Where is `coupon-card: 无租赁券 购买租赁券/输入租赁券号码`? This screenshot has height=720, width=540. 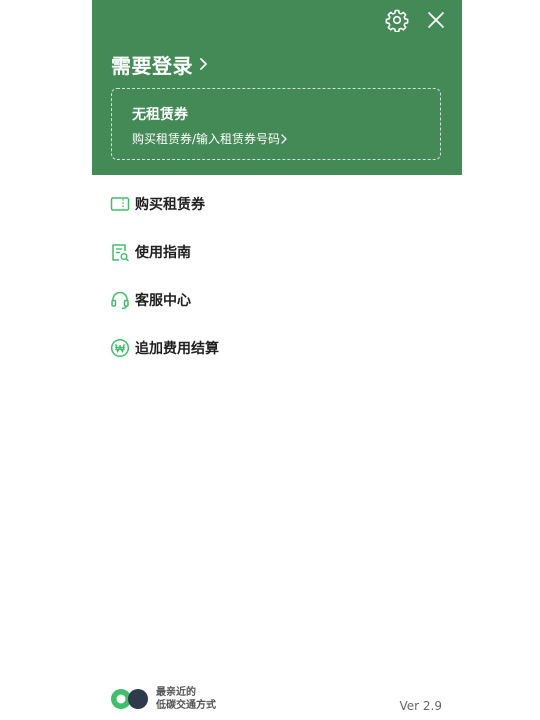
coupon-card: 无租赁券 购买租赁券/输入租赁券号码 is located at coordinates (276, 124).